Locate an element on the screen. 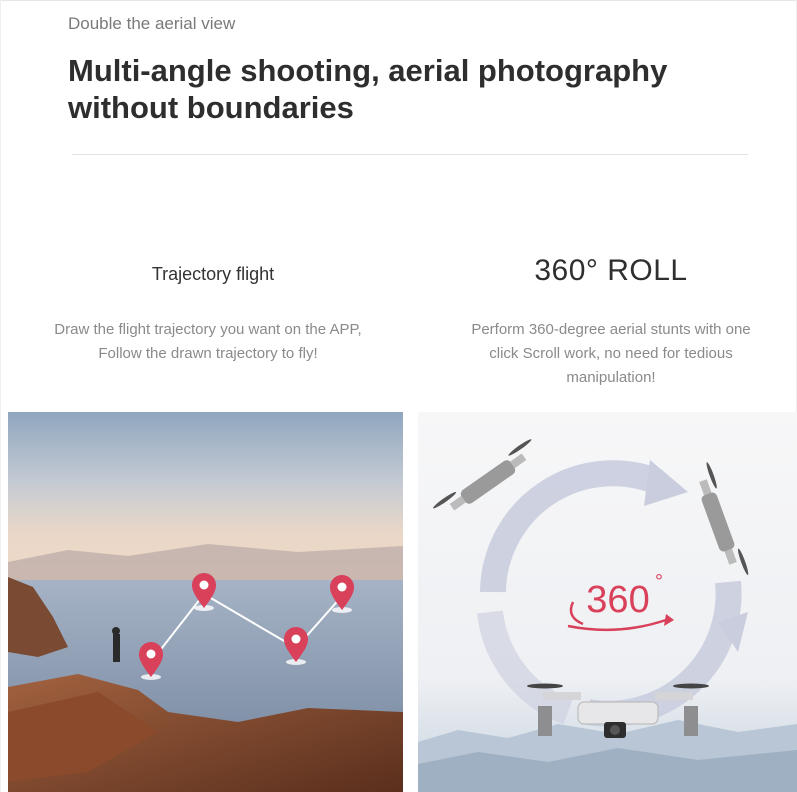 The width and height of the screenshot is (797, 792). trajectory-desc-line-2: Follow the drawn trajectory to fly! is located at coordinates (208, 353).